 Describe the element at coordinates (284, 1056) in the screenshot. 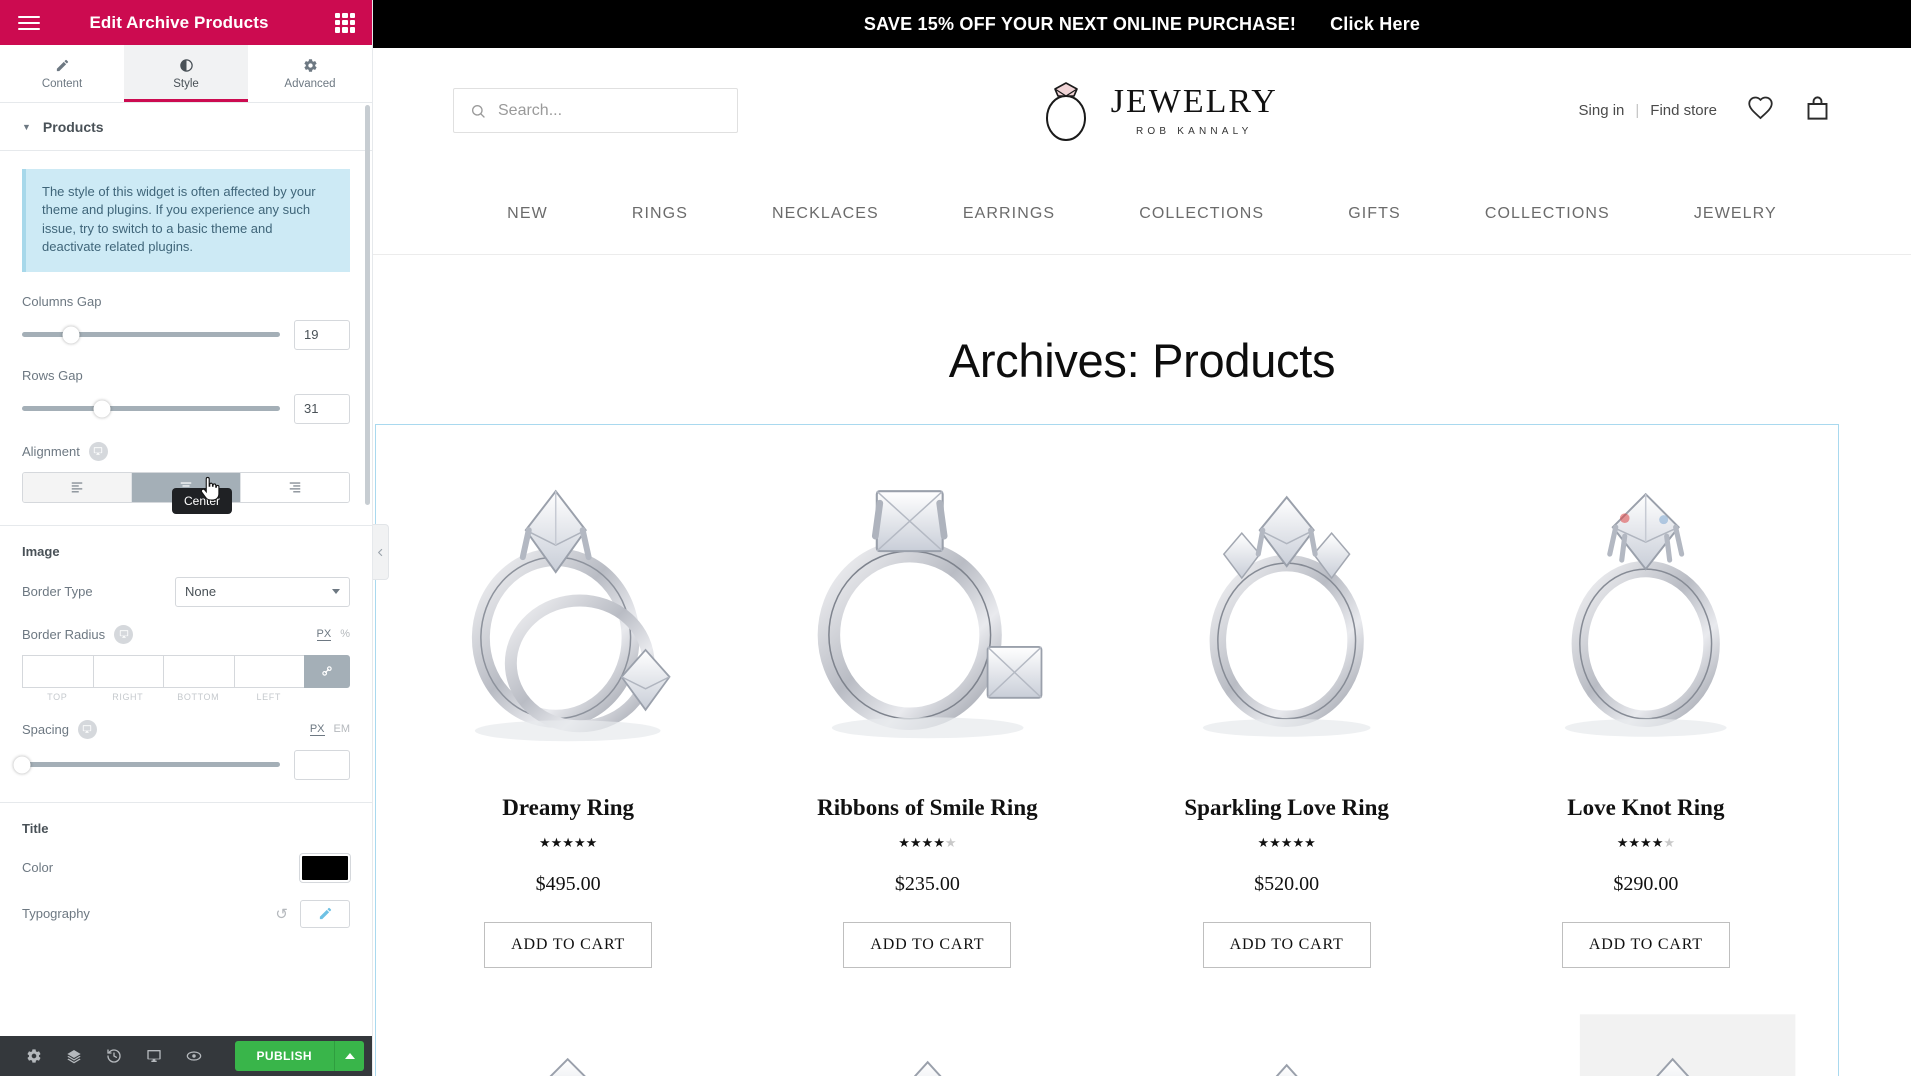

I see `publish-button: PUBLISH` at that location.